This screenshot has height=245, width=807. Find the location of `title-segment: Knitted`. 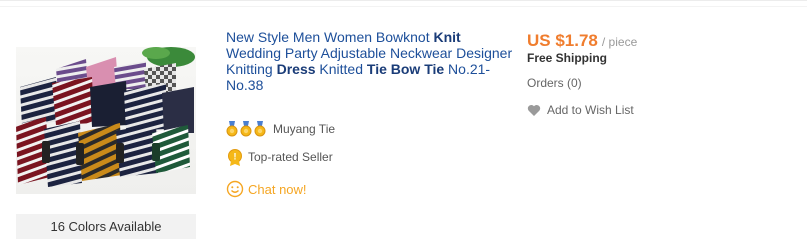

title-segment: Knitted is located at coordinates (341, 69).